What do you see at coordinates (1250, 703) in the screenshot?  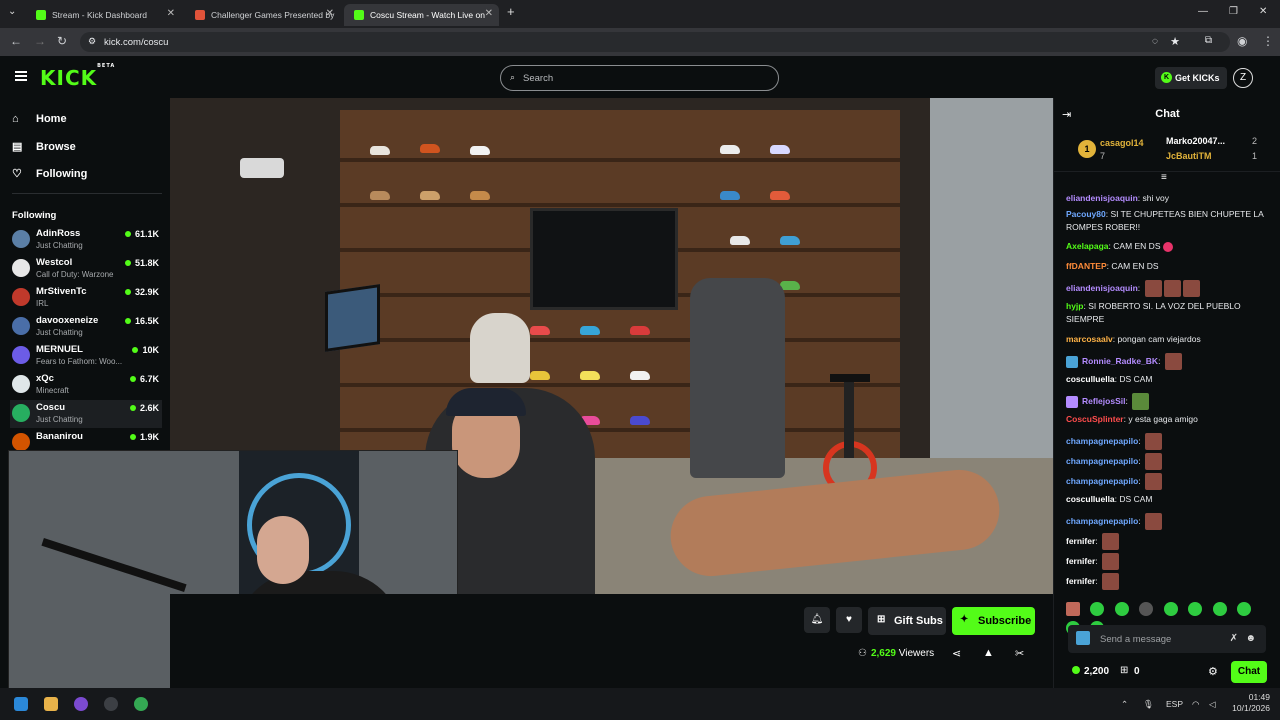 I see `system-clock: 01:49 10/1/2026` at bounding box center [1250, 703].